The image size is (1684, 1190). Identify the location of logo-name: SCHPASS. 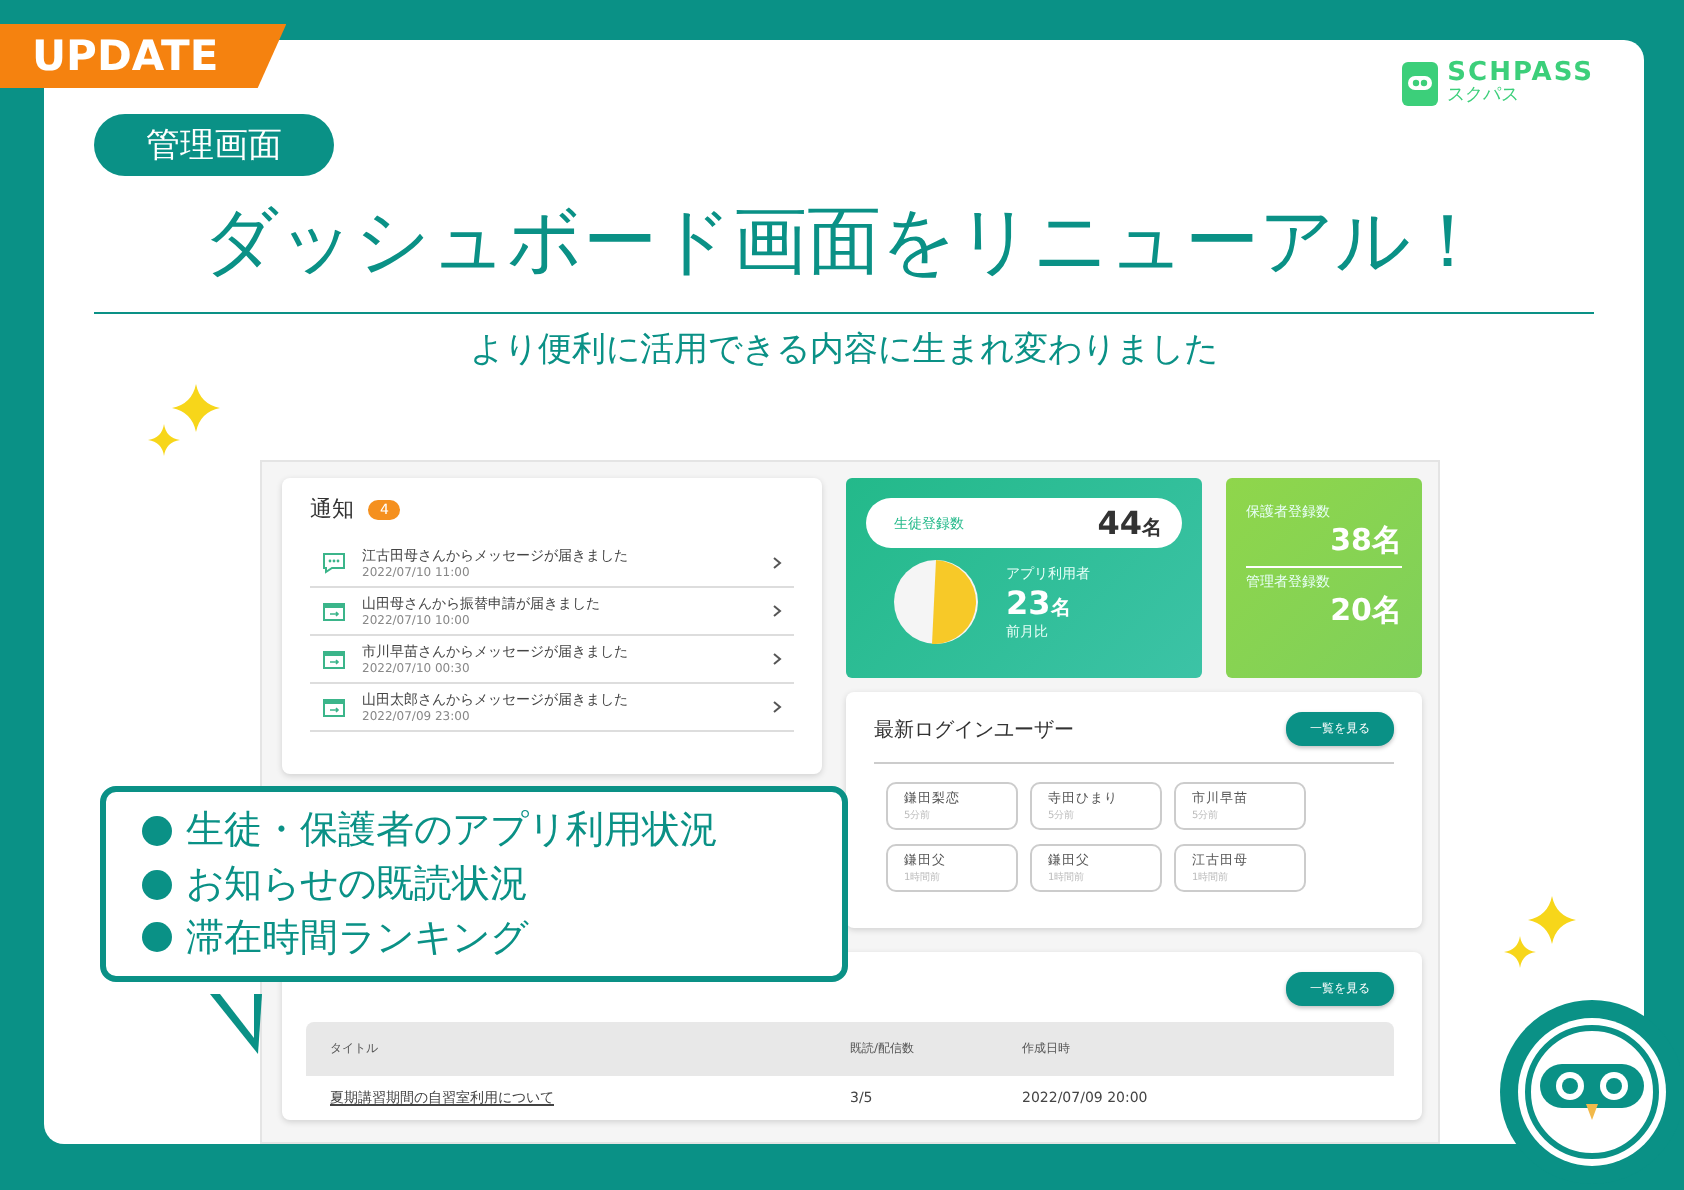
(1520, 74).